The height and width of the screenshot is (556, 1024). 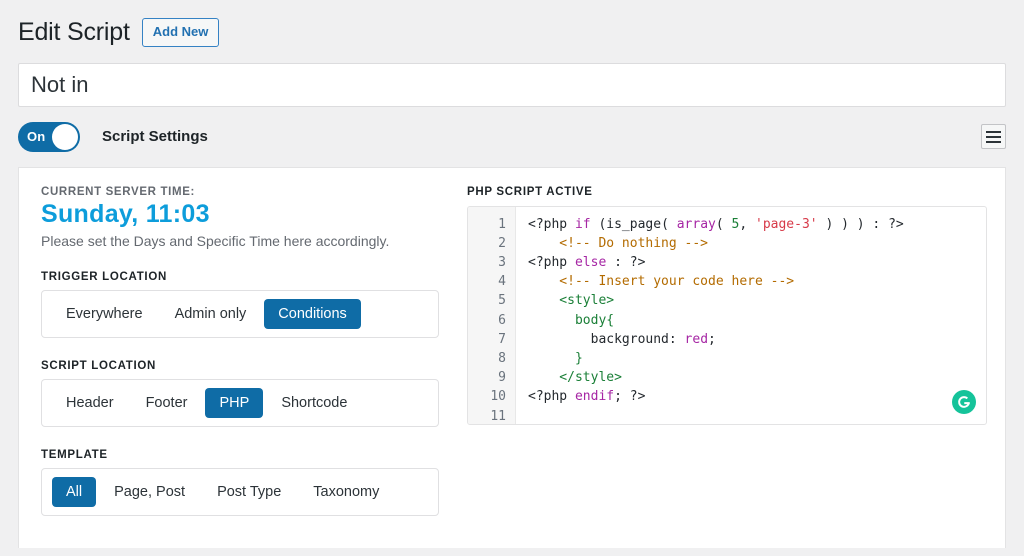 I want to click on code-token: ) ) ) : ?>, so click(x=860, y=224).